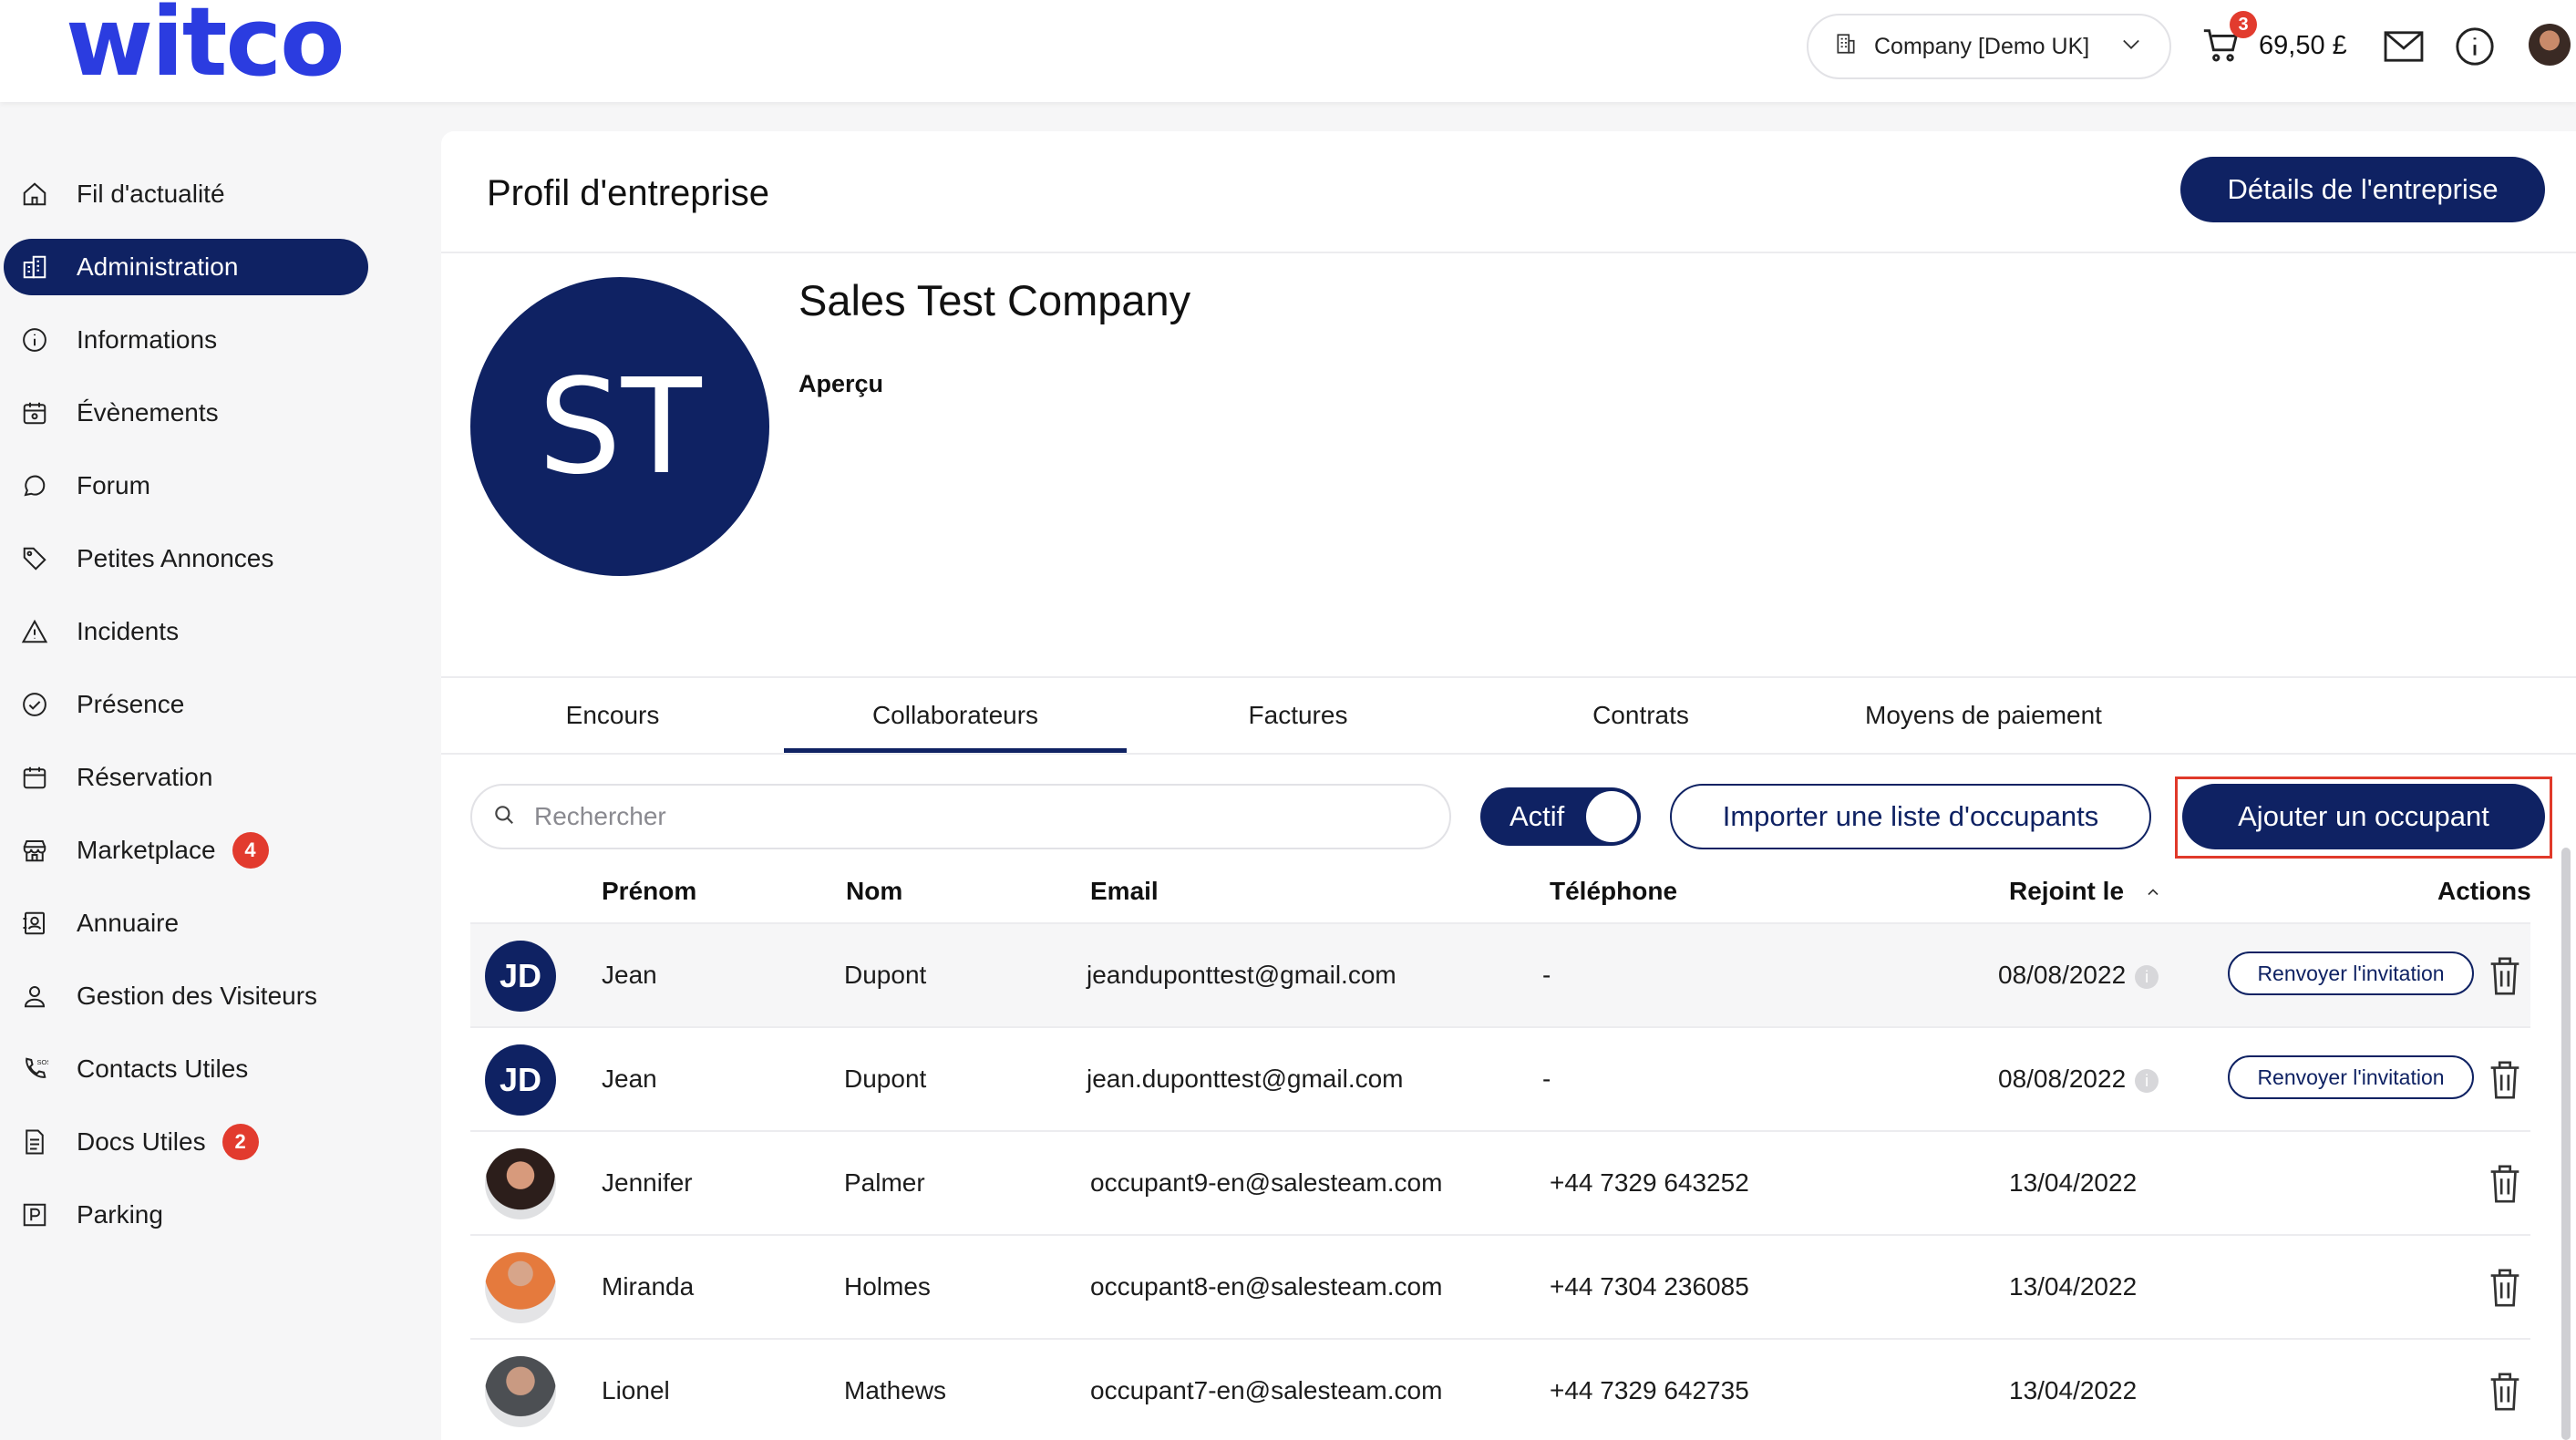 Image resolution: width=2576 pixels, height=1440 pixels. Describe the element at coordinates (128, 631) in the screenshot. I see `sidebar-item-label: Incidents` at that location.